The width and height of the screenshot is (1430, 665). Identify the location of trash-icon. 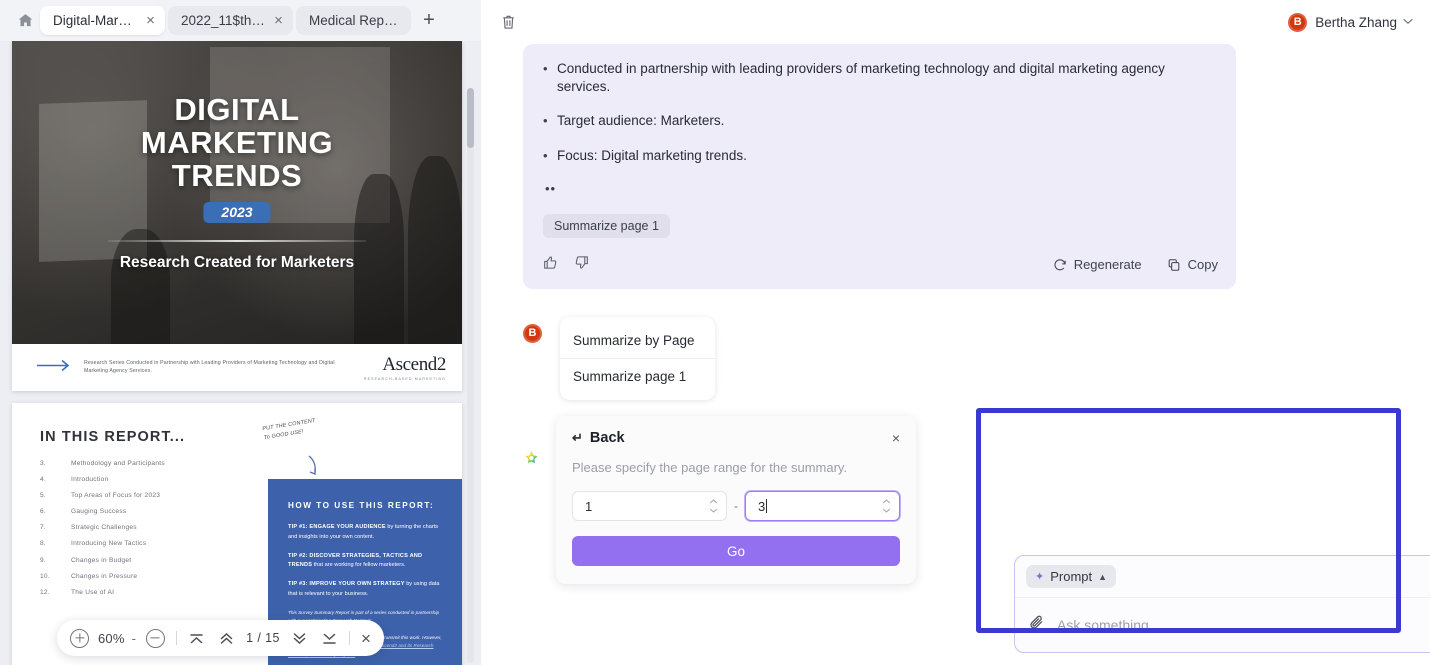
(508, 22).